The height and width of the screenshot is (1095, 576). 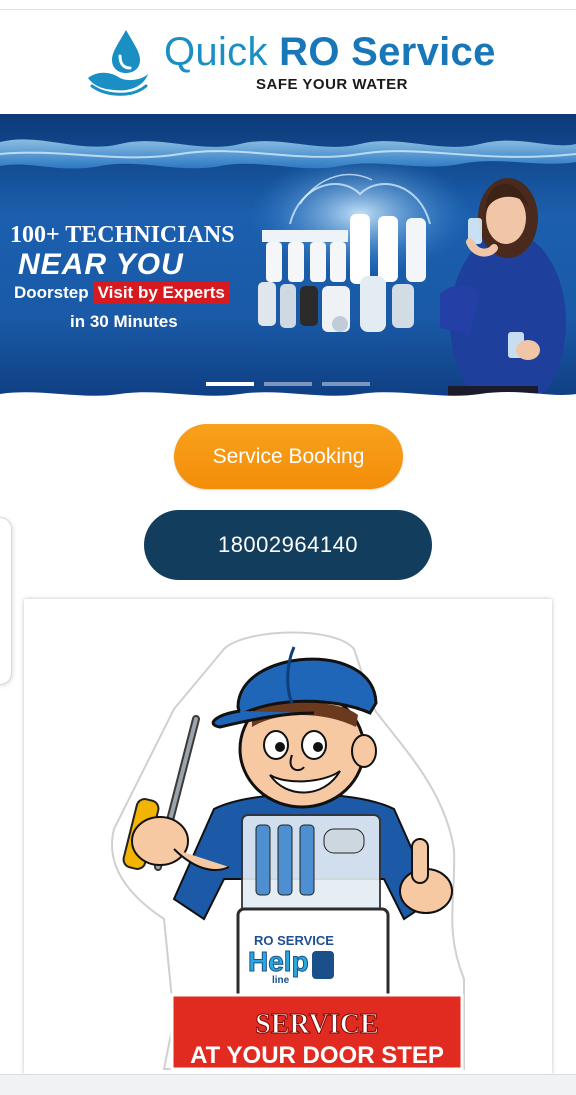 What do you see at coordinates (278, 961) in the screenshot?
I see `badge-brand-main: Help` at bounding box center [278, 961].